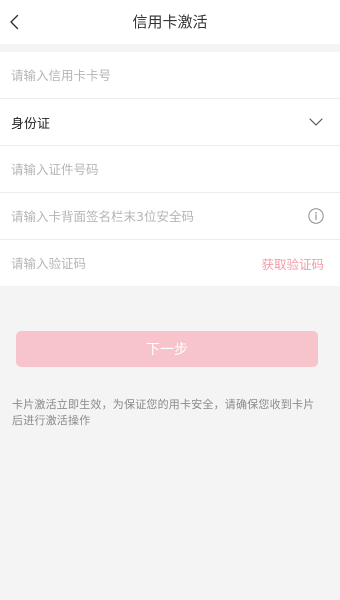  What do you see at coordinates (163, 412) in the screenshot?
I see `activation-notice: 卡片激活立即生效，为保证您的用卡安全，请确保您收到卡片后进行激活操作` at bounding box center [163, 412].